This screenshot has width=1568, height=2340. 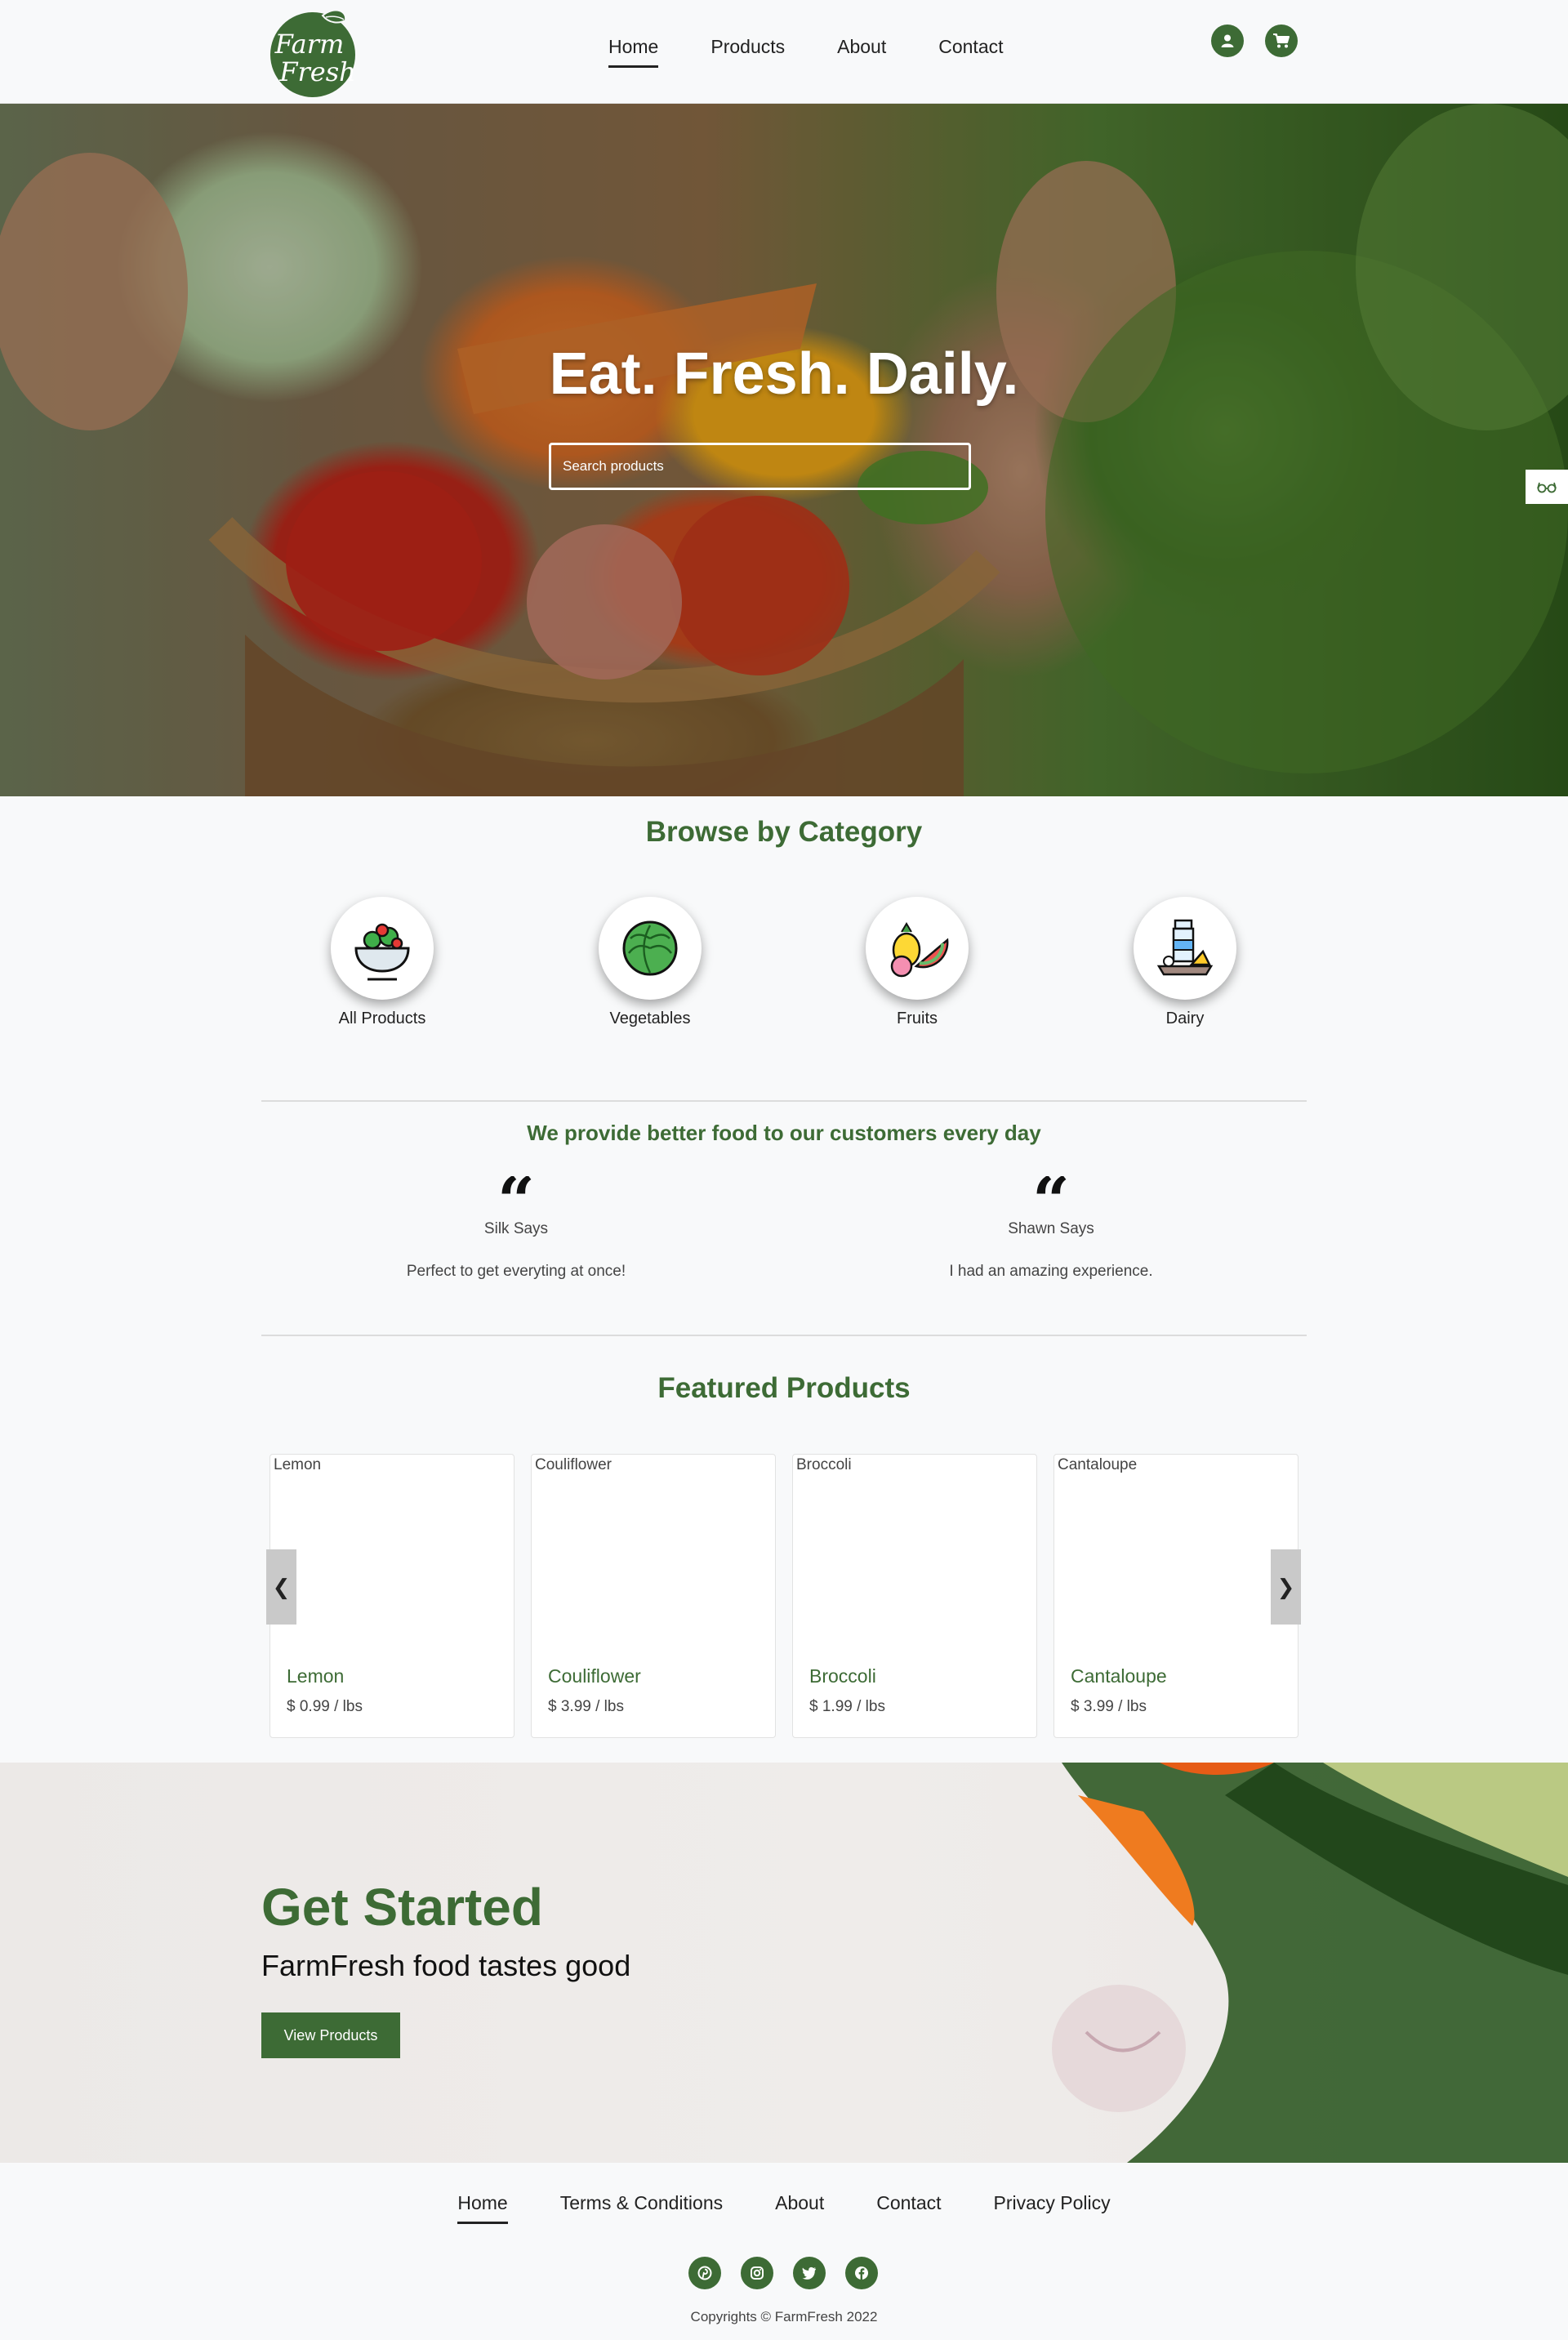 I want to click on salad-bowl-icon, so click(x=382, y=949).